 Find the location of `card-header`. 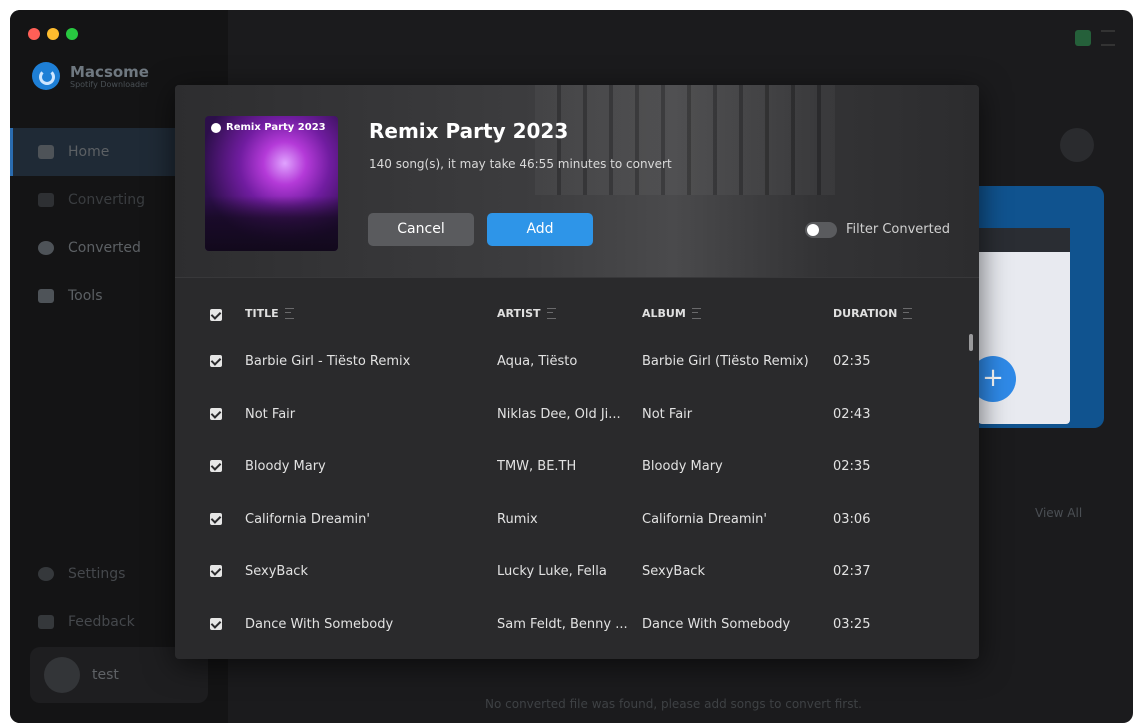

card-header is located at coordinates (1024, 240).